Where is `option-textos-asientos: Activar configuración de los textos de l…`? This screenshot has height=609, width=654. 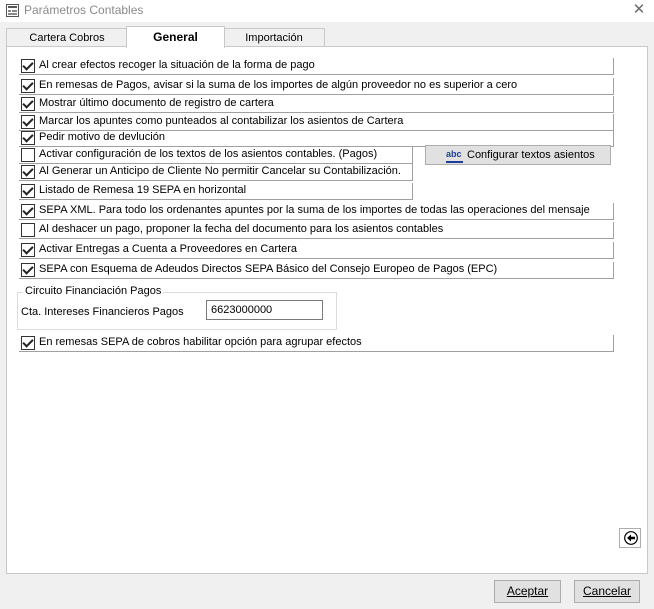 option-textos-asientos: Activar configuración de los textos de l… is located at coordinates (216, 155).